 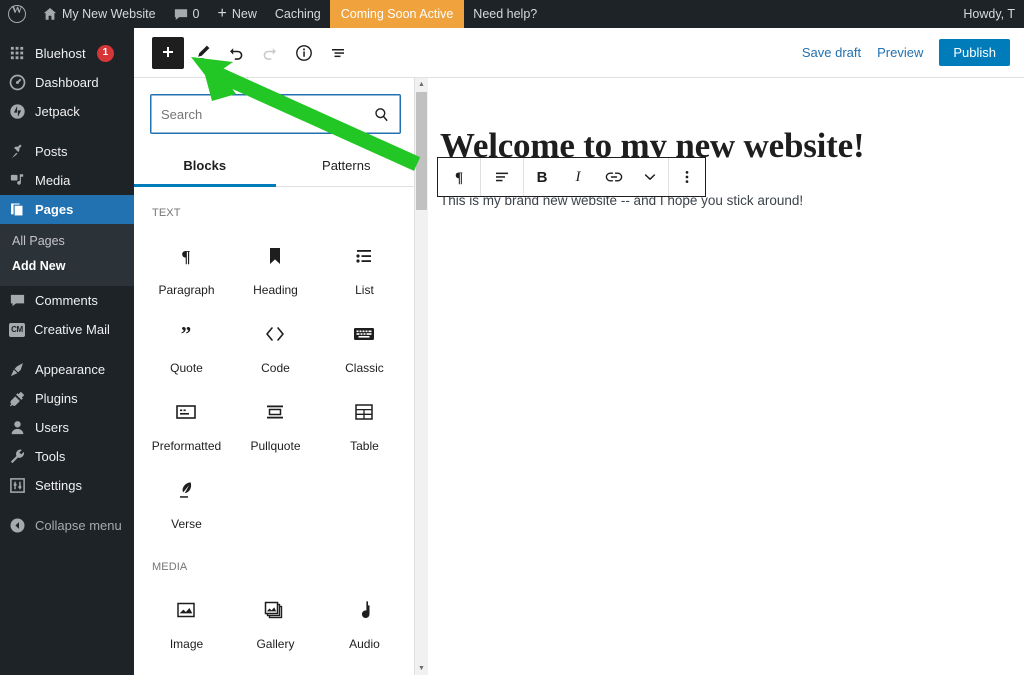 I want to click on link-button, so click(x=614, y=177).